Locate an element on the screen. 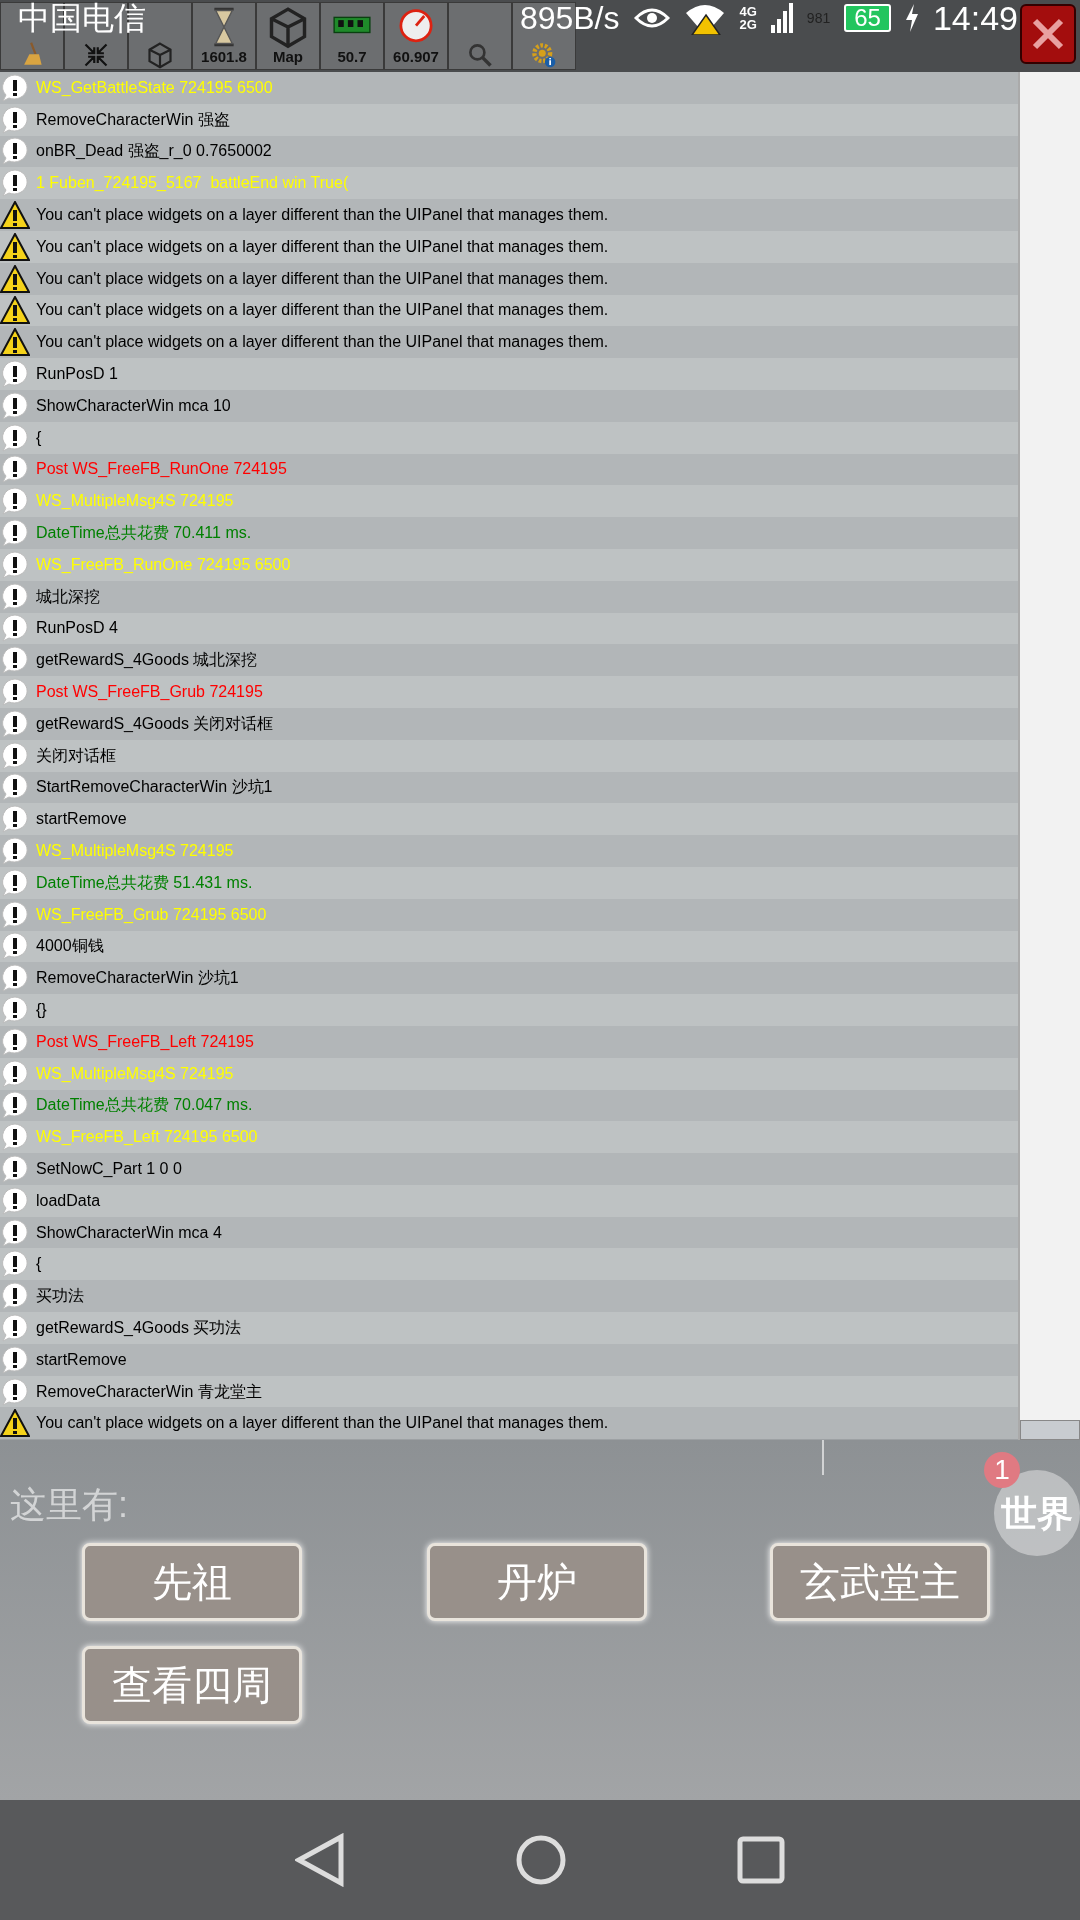 The height and width of the screenshot is (1920, 1080). log-message: loadData is located at coordinates (68, 1200).